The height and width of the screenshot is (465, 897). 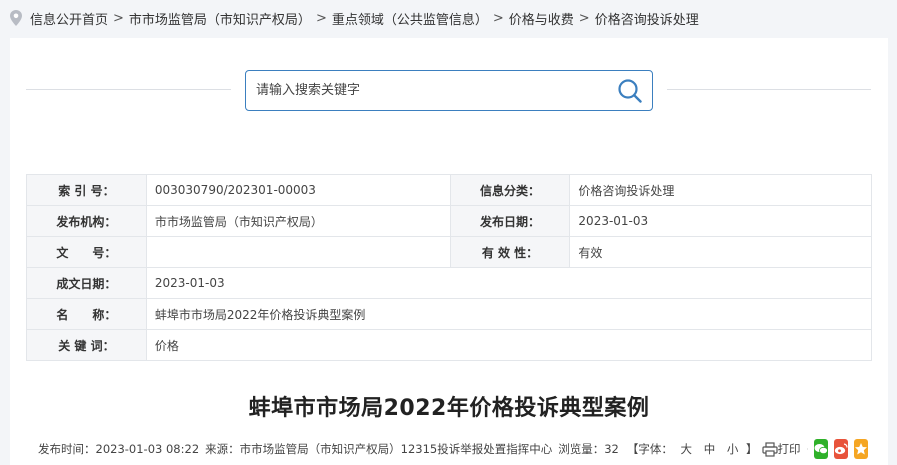 I want to click on search-button, so click(x=630, y=90).